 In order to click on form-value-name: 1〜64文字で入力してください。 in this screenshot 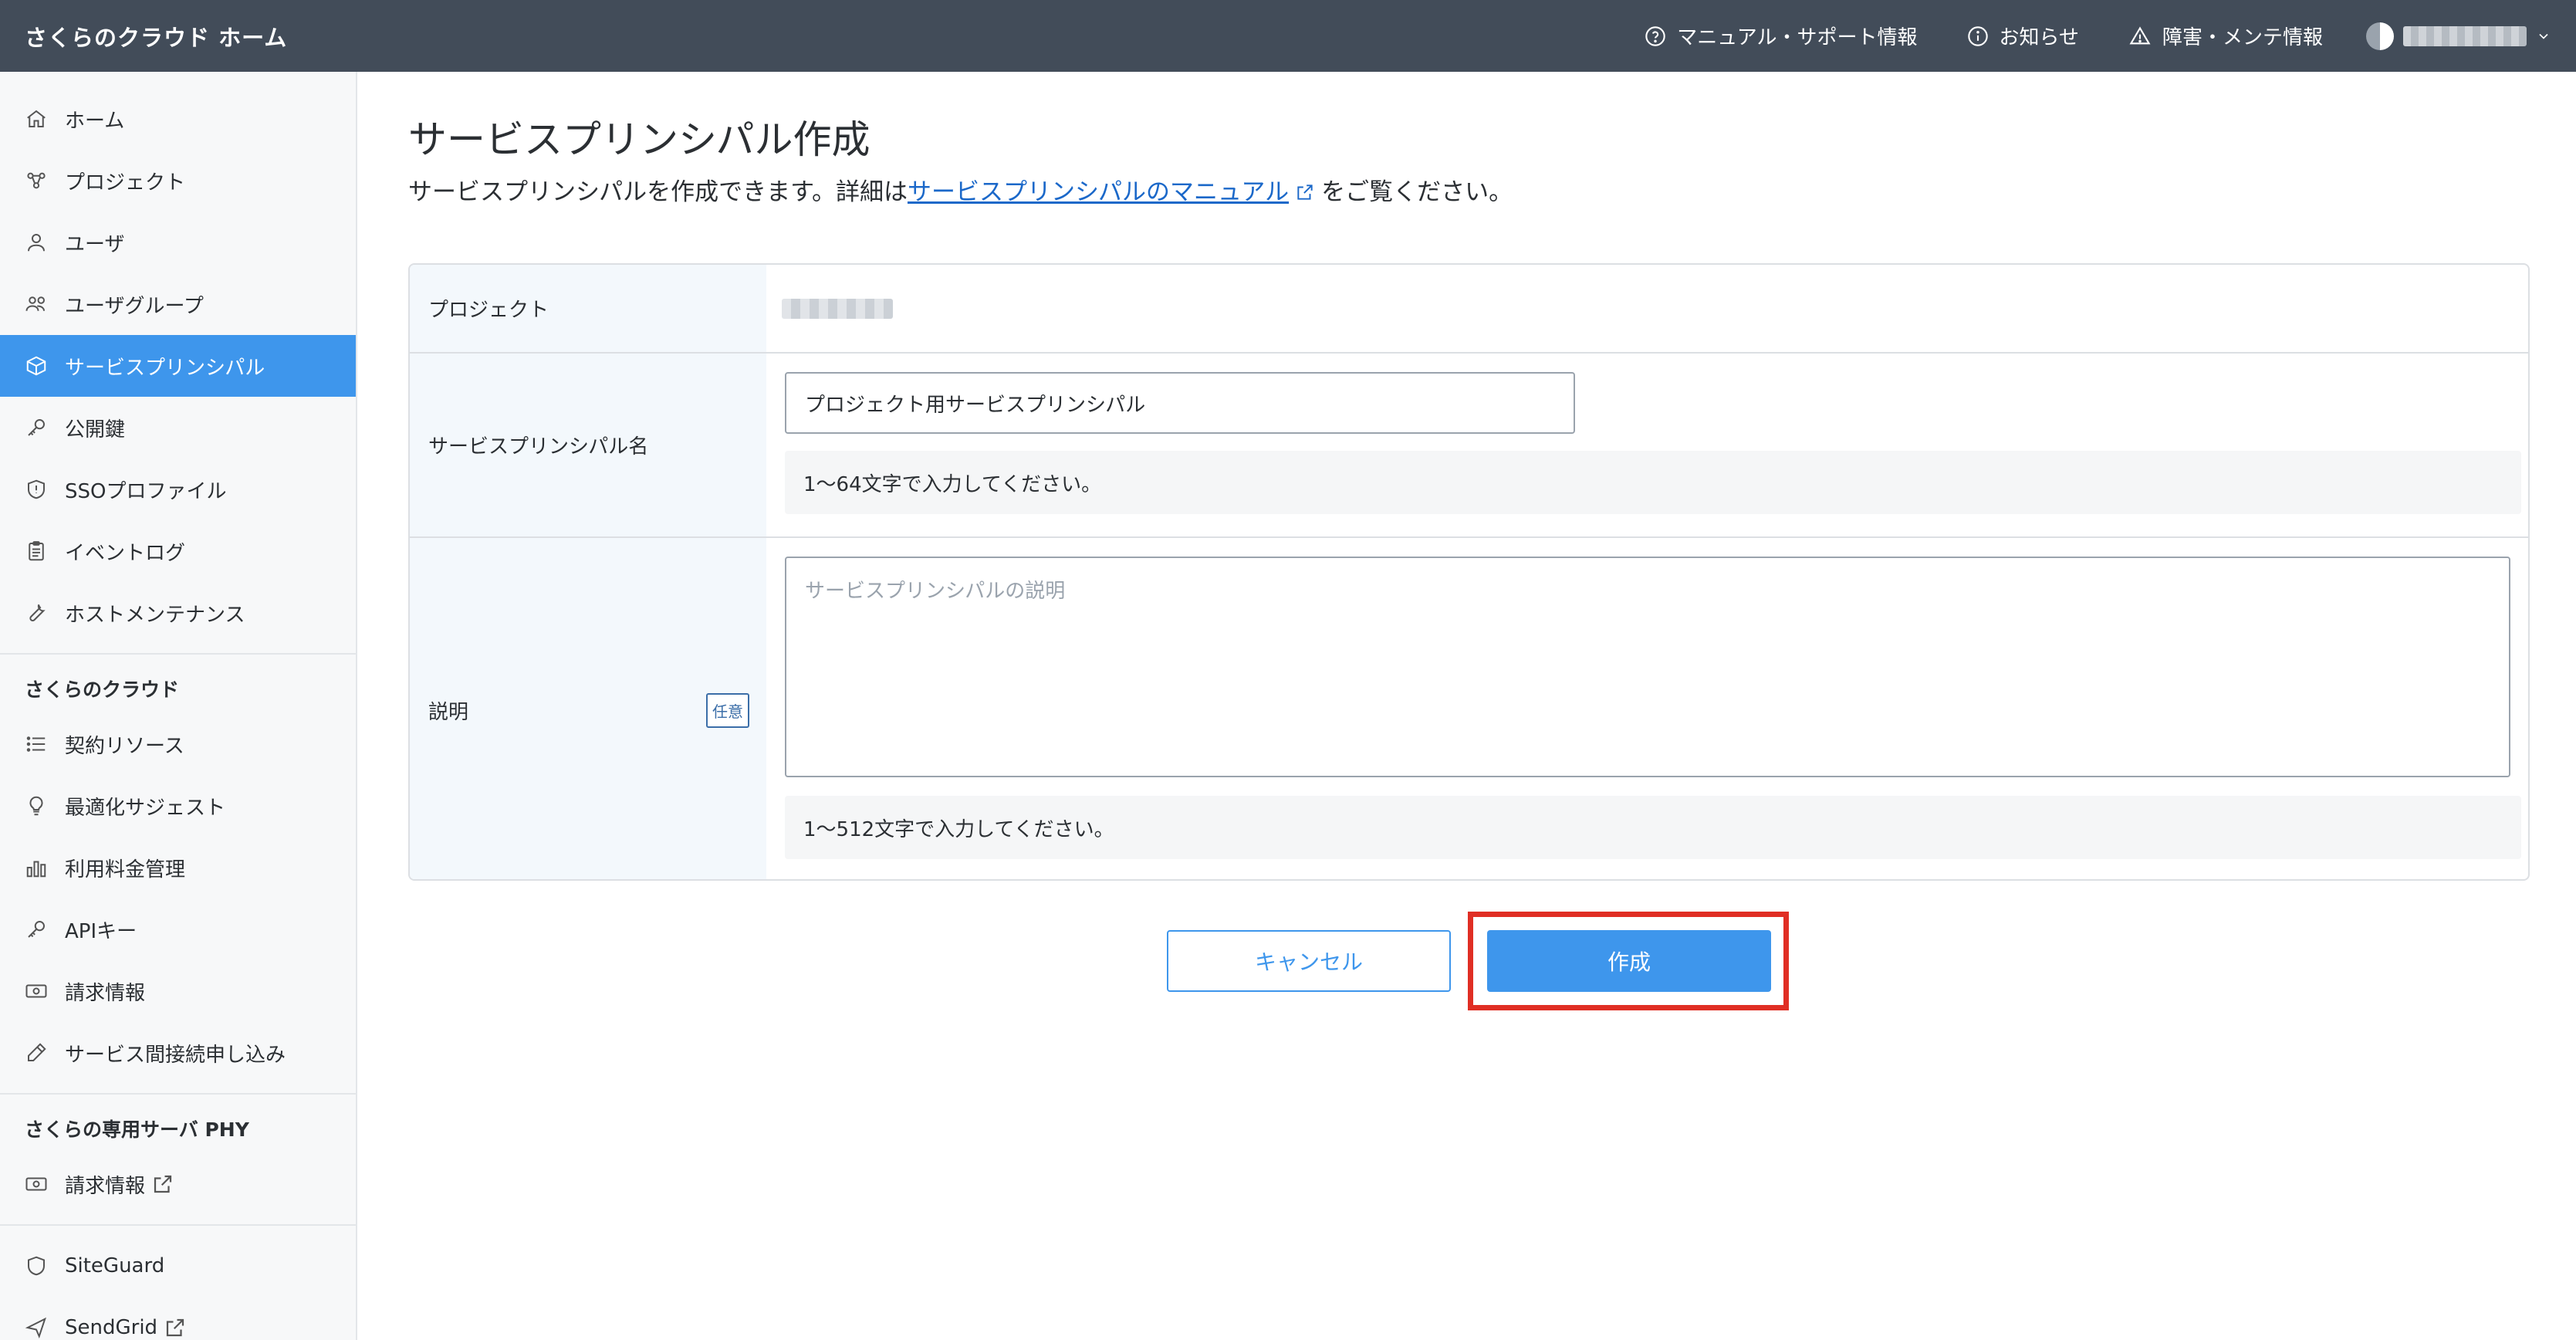, I will do `click(1647, 445)`.